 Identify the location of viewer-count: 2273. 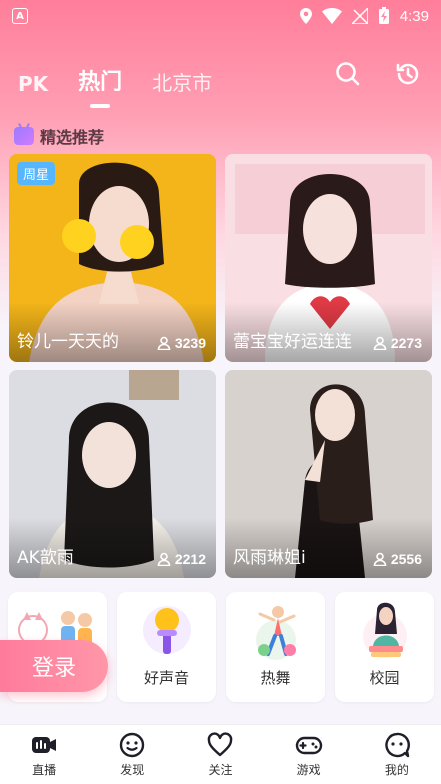
(397, 343).